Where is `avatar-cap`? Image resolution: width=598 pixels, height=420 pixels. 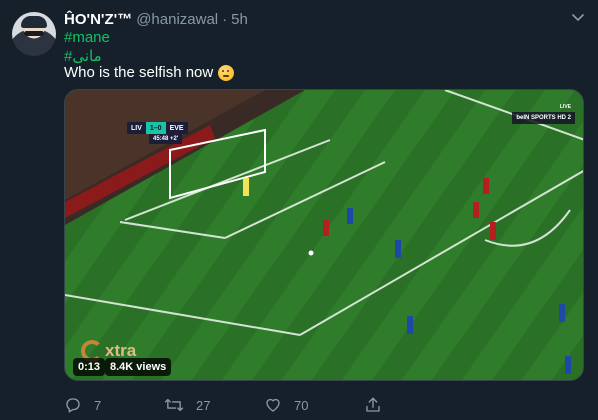
avatar-cap is located at coordinates (34, 22).